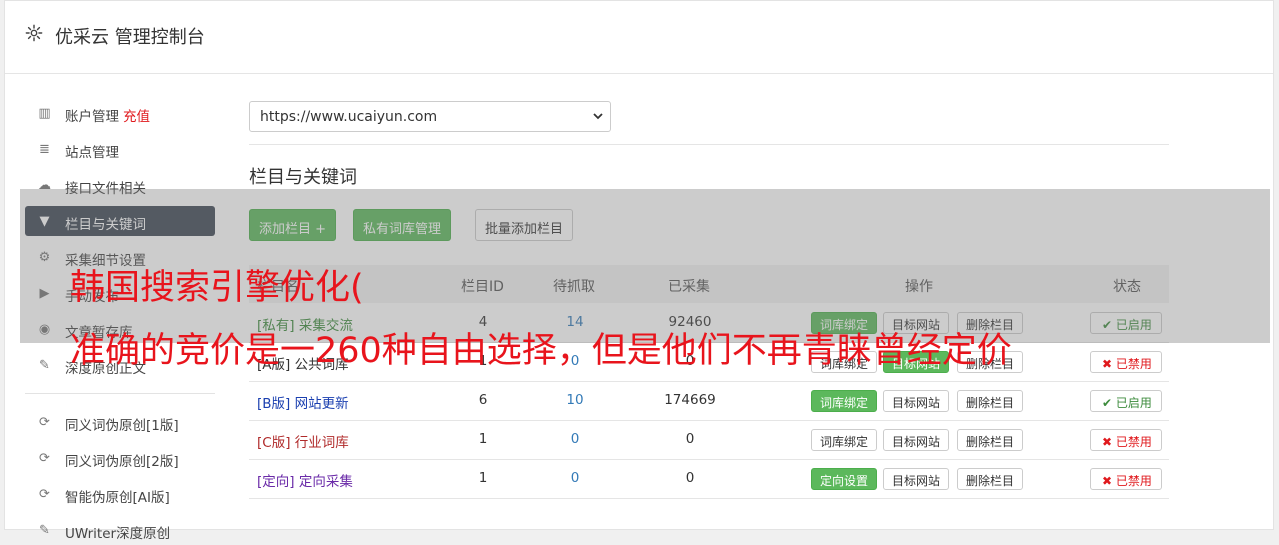 This screenshot has width=1279, height=545. I want to click on sidebar-item-synonym-v1: ⟳ 同义词伪原创[1版], so click(120, 422).